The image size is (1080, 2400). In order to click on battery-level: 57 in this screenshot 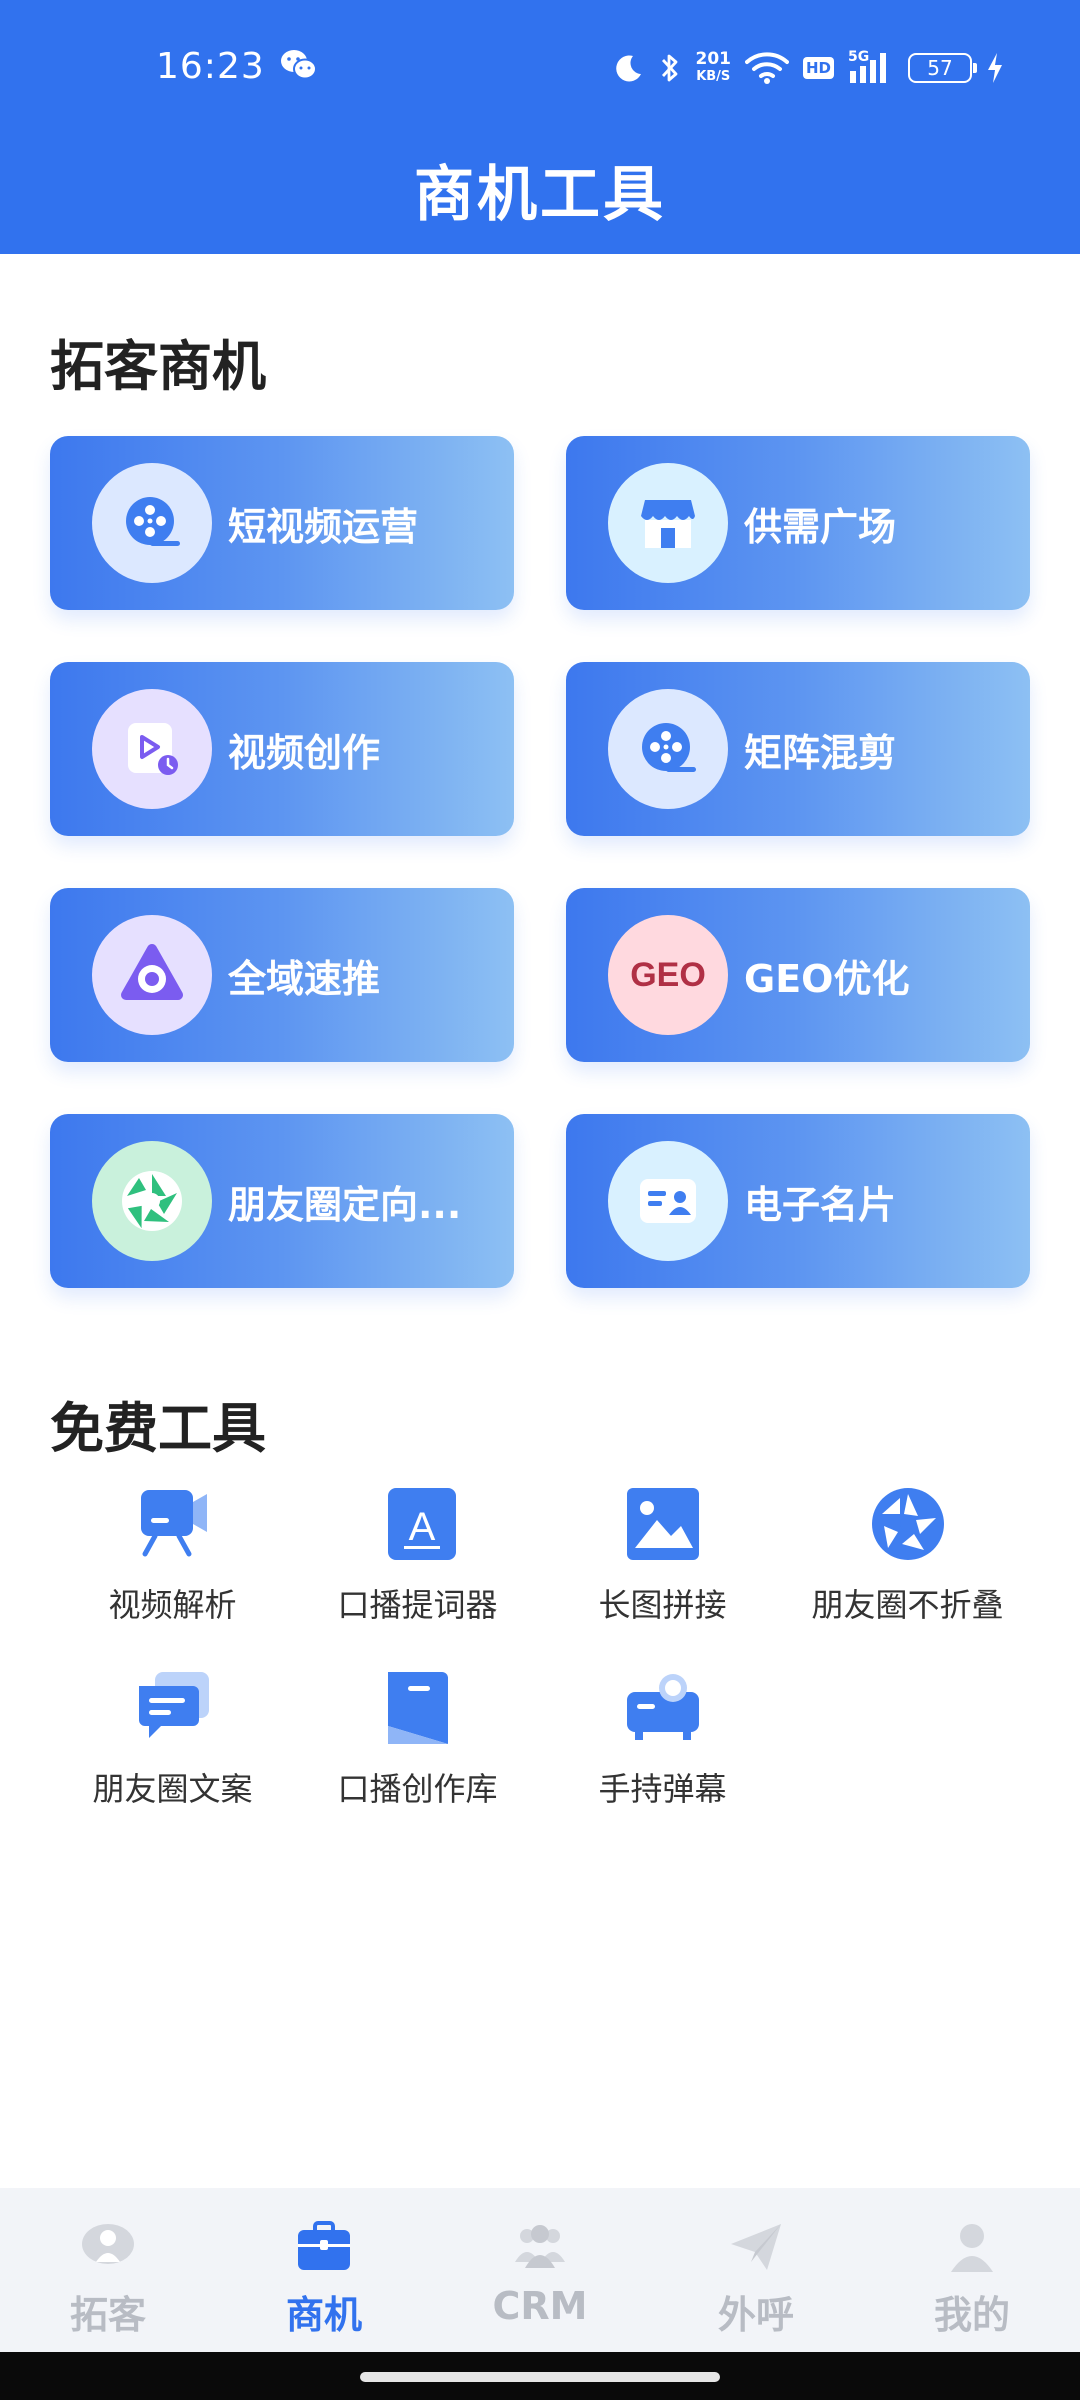, I will do `click(940, 68)`.